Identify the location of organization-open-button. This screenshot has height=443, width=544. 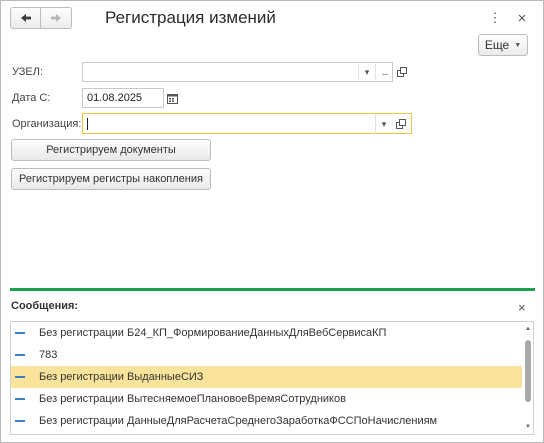
(401, 124).